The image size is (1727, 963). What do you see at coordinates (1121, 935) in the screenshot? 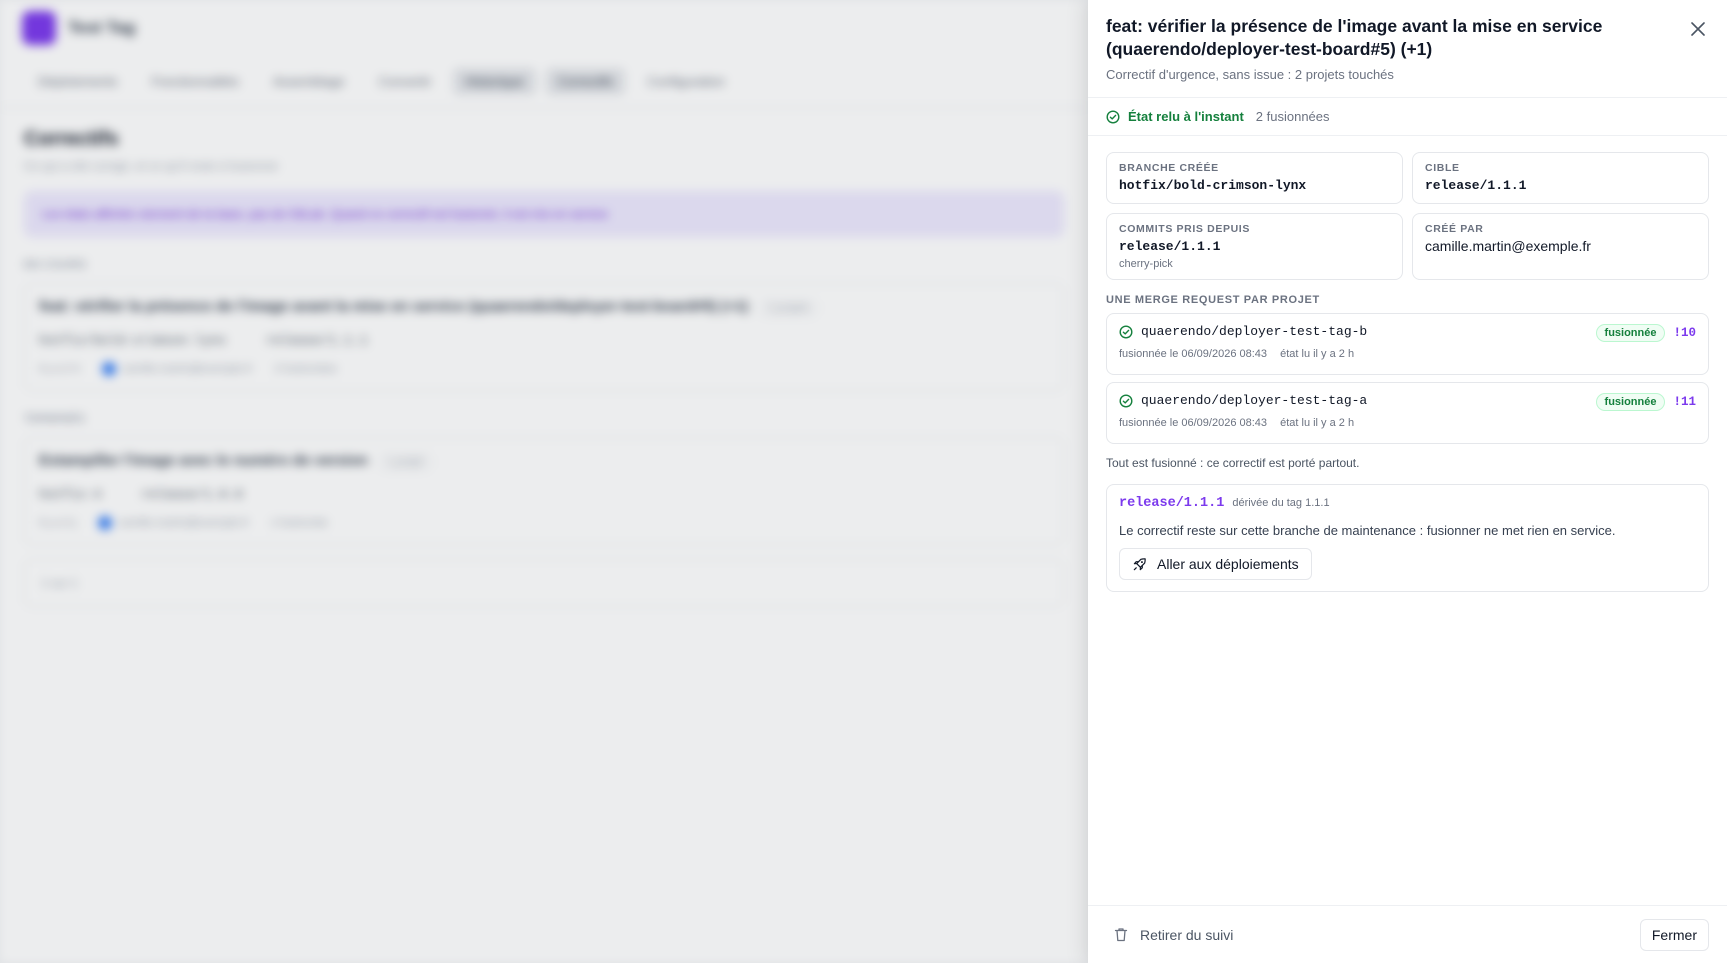
I see `trash-icon` at bounding box center [1121, 935].